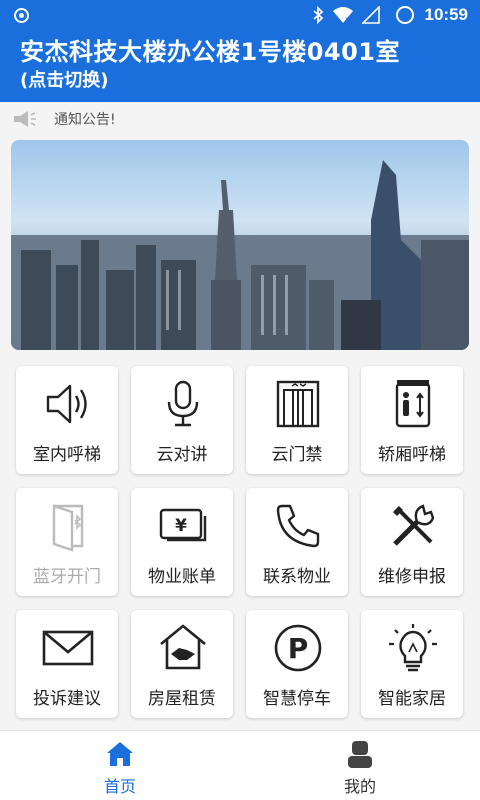 The image size is (480, 800). Describe the element at coordinates (412, 699) in the screenshot. I see `tile-label: 智能家居` at that location.